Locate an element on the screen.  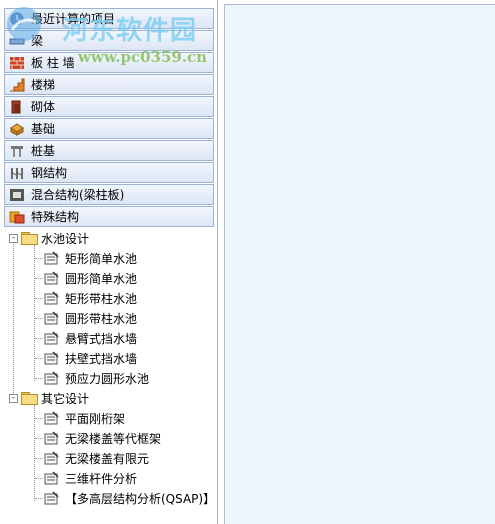
tree-item: 圆形带柱水池 is located at coordinates (90, 318).